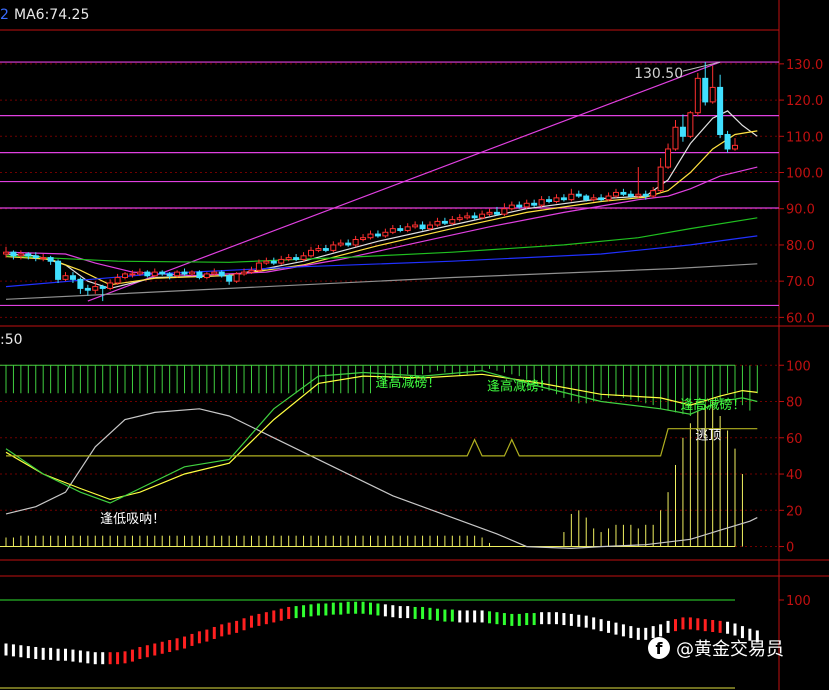 The image size is (829, 690). Describe the element at coordinates (790, 548) in the screenshot. I see `ind-tick-label: 0` at that location.